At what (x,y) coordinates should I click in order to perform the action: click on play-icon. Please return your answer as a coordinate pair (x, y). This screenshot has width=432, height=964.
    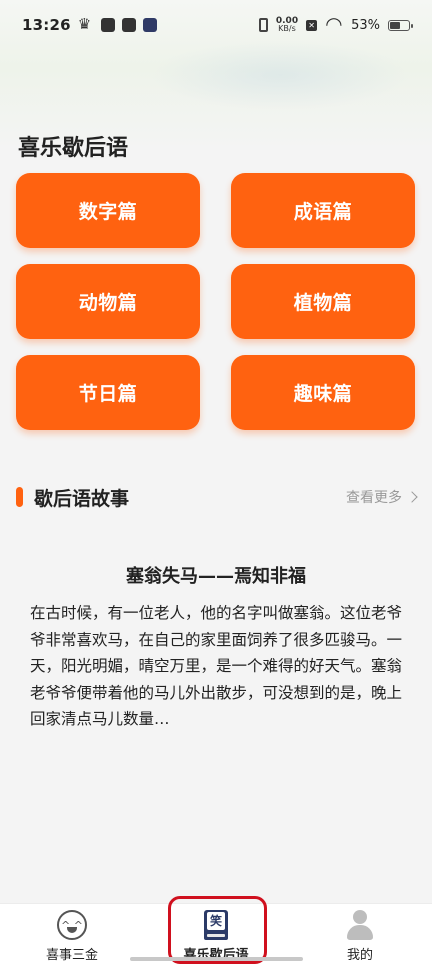
    Looking at the image, I should click on (149, 25).